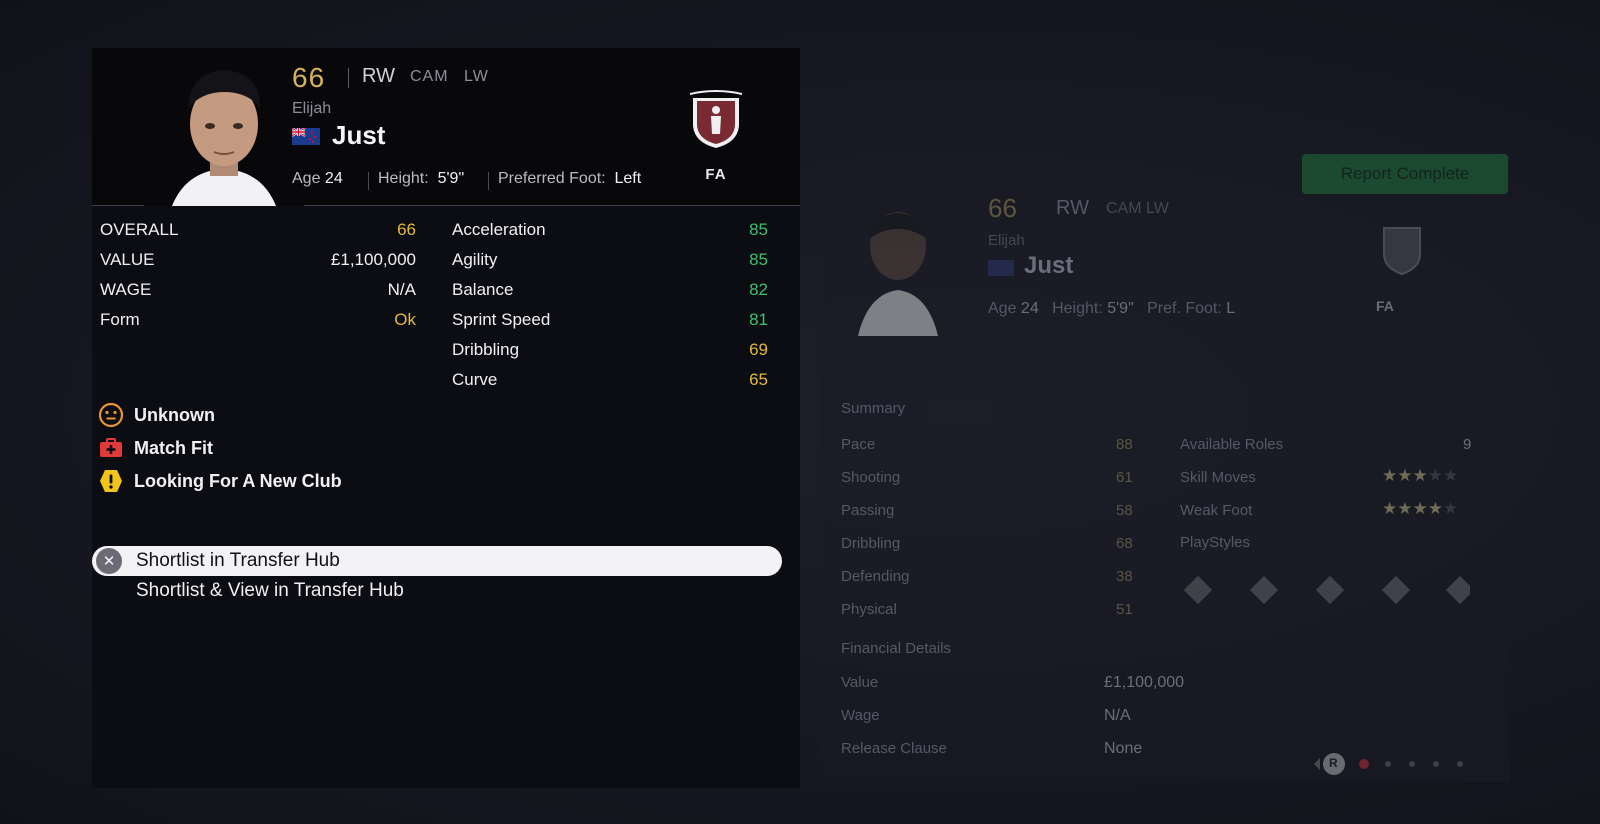 This screenshot has width=1600, height=824. Describe the element at coordinates (1124, 543) in the screenshot. I see `report-summary-value: 68` at that location.